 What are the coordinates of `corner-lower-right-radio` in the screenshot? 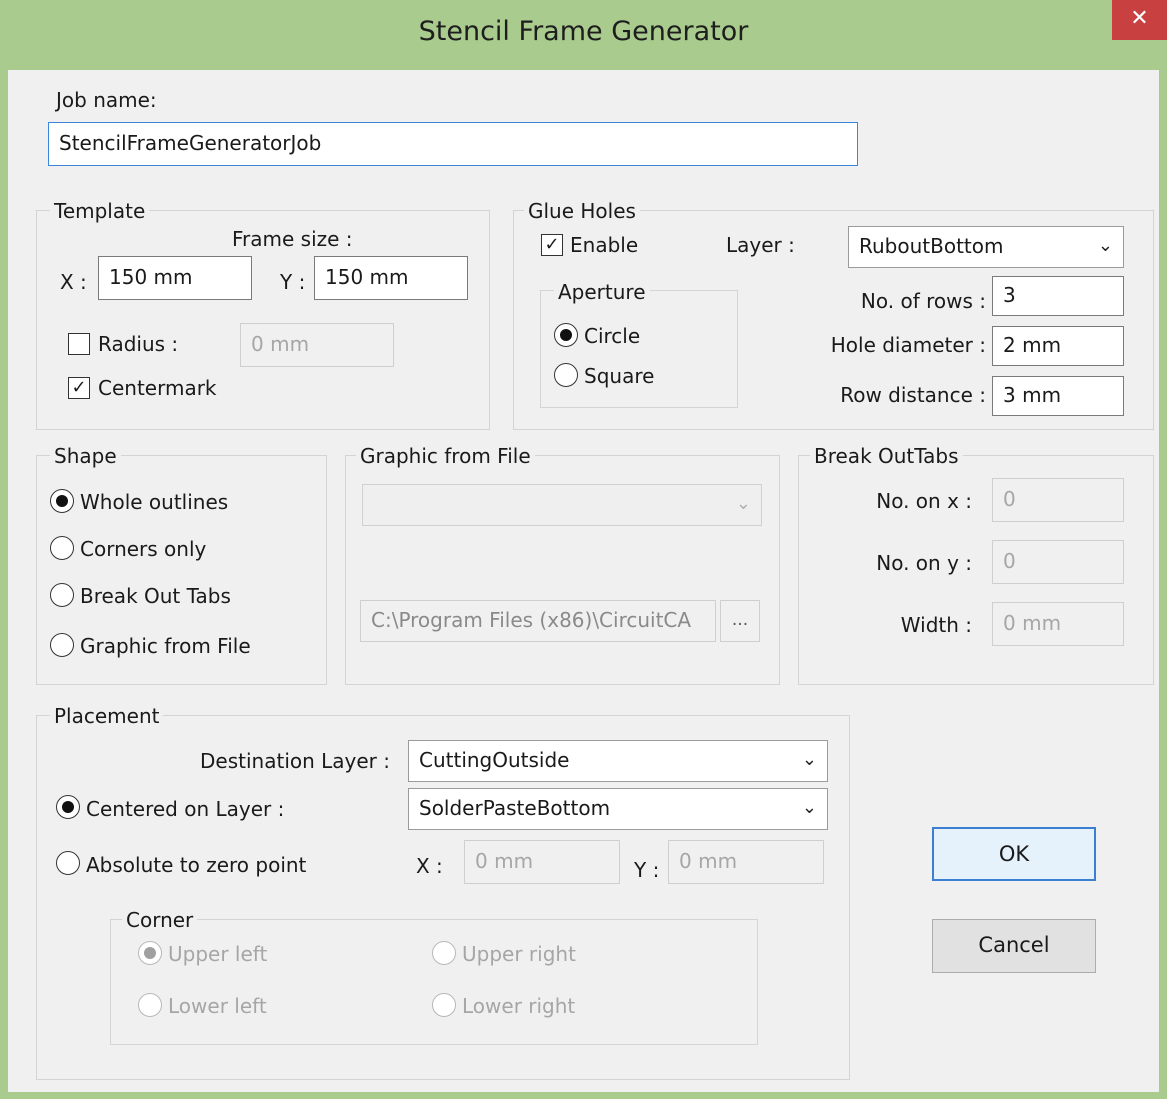 It's located at (444, 1005).